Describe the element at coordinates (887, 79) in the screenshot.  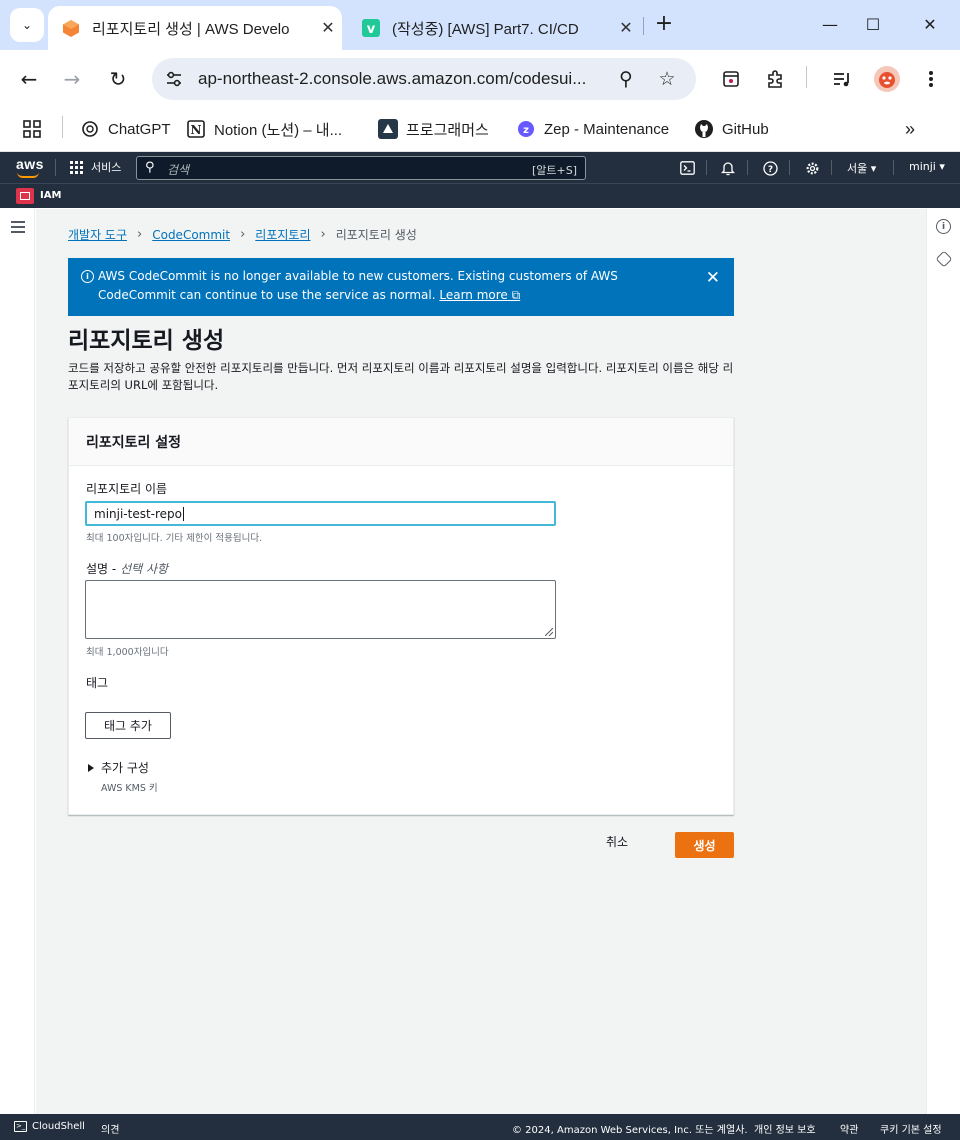
I see `profile-avatar` at that location.